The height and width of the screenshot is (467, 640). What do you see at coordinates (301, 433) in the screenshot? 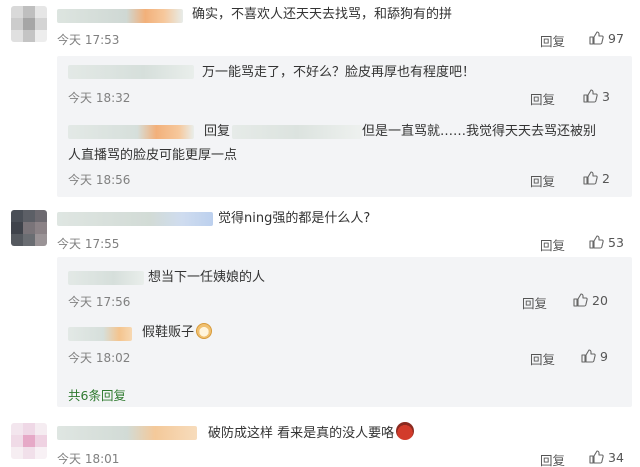
I see `comment-text-content: 破防成这样 看来是真的没人要咯` at bounding box center [301, 433].